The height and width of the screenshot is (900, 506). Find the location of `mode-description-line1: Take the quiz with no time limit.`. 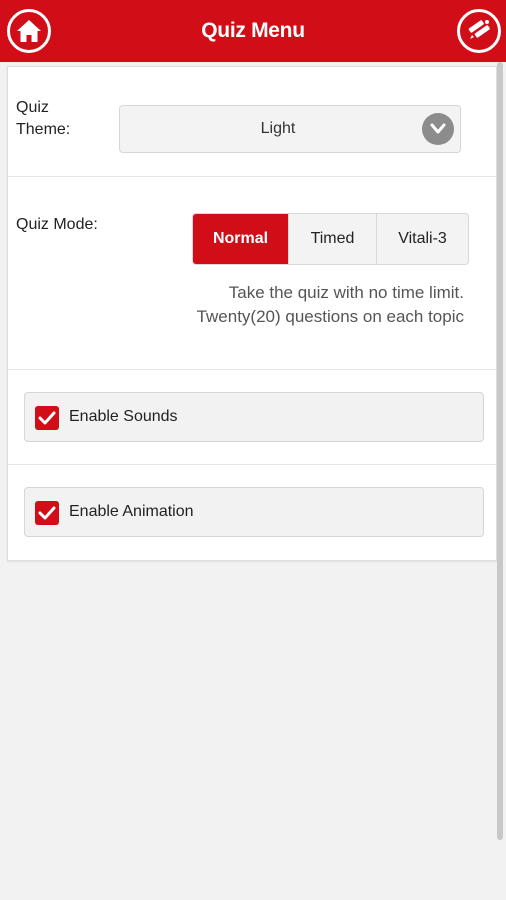

mode-description-line1: Take the quiz with no time limit. is located at coordinates (346, 292).